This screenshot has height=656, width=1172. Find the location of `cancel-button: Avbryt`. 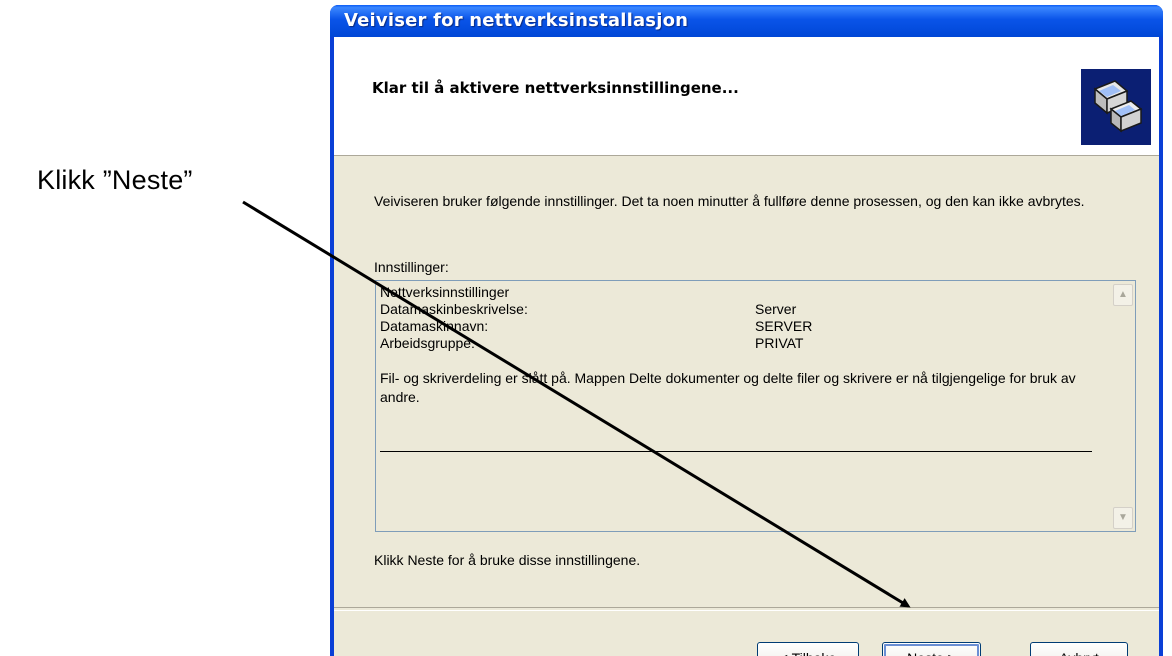

cancel-button: Avbryt is located at coordinates (1079, 649).